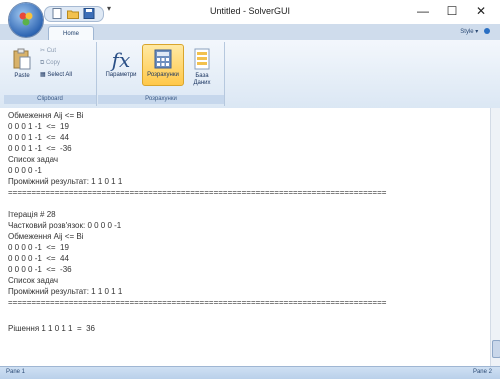 This screenshot has width=500, height=379. I want to click on solutions-button: Розрахунки, so click(163, 65).